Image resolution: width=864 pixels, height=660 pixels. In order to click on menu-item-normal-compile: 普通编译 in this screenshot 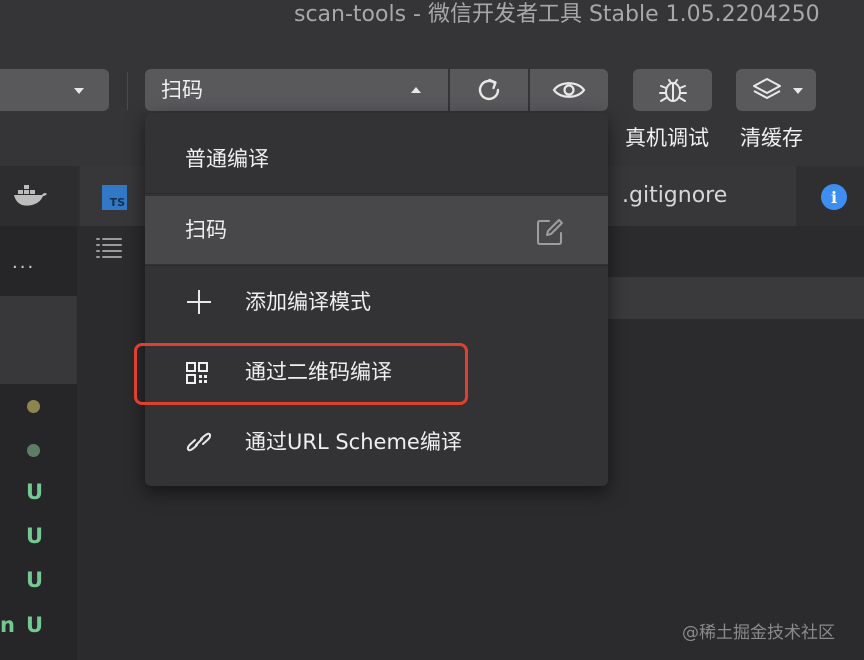, I will do `click(376, 159)`.